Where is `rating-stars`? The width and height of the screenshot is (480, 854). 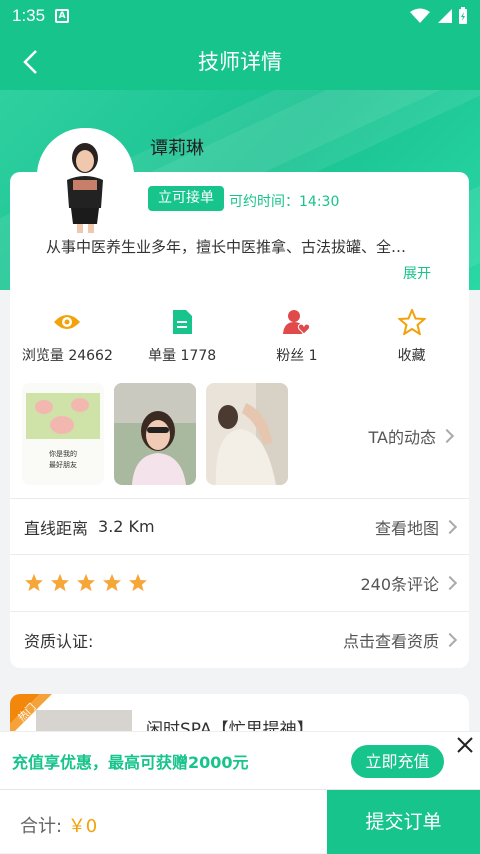
rating-stars is located at coordinates (86, 582).